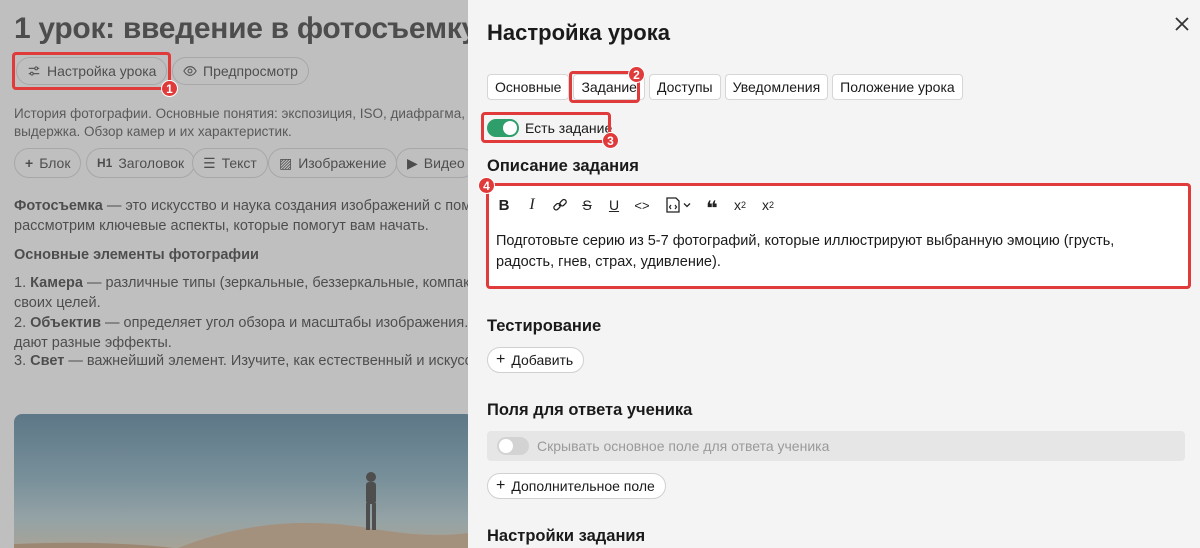 This screenshot has width=1200, height=548. I want to click on close-icon, so click(1182, 24).